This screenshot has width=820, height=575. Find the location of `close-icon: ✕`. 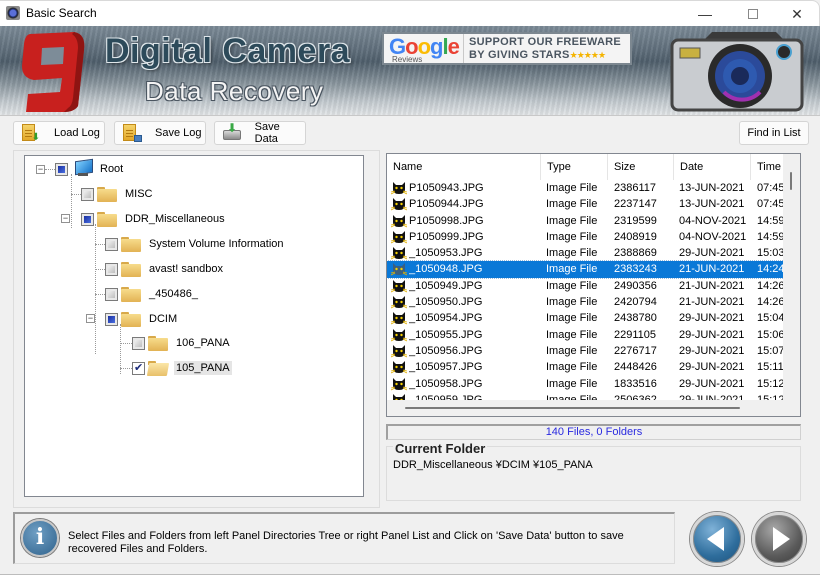

close-icon: ✕ is located at coordinates (797, 13).